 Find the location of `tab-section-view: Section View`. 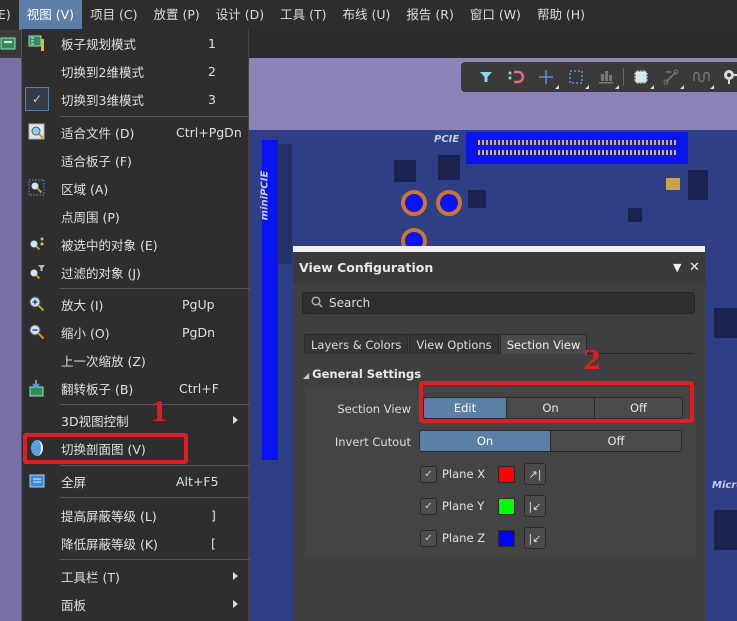

tab-section-view: Section View is located at coordinates (543, 344).